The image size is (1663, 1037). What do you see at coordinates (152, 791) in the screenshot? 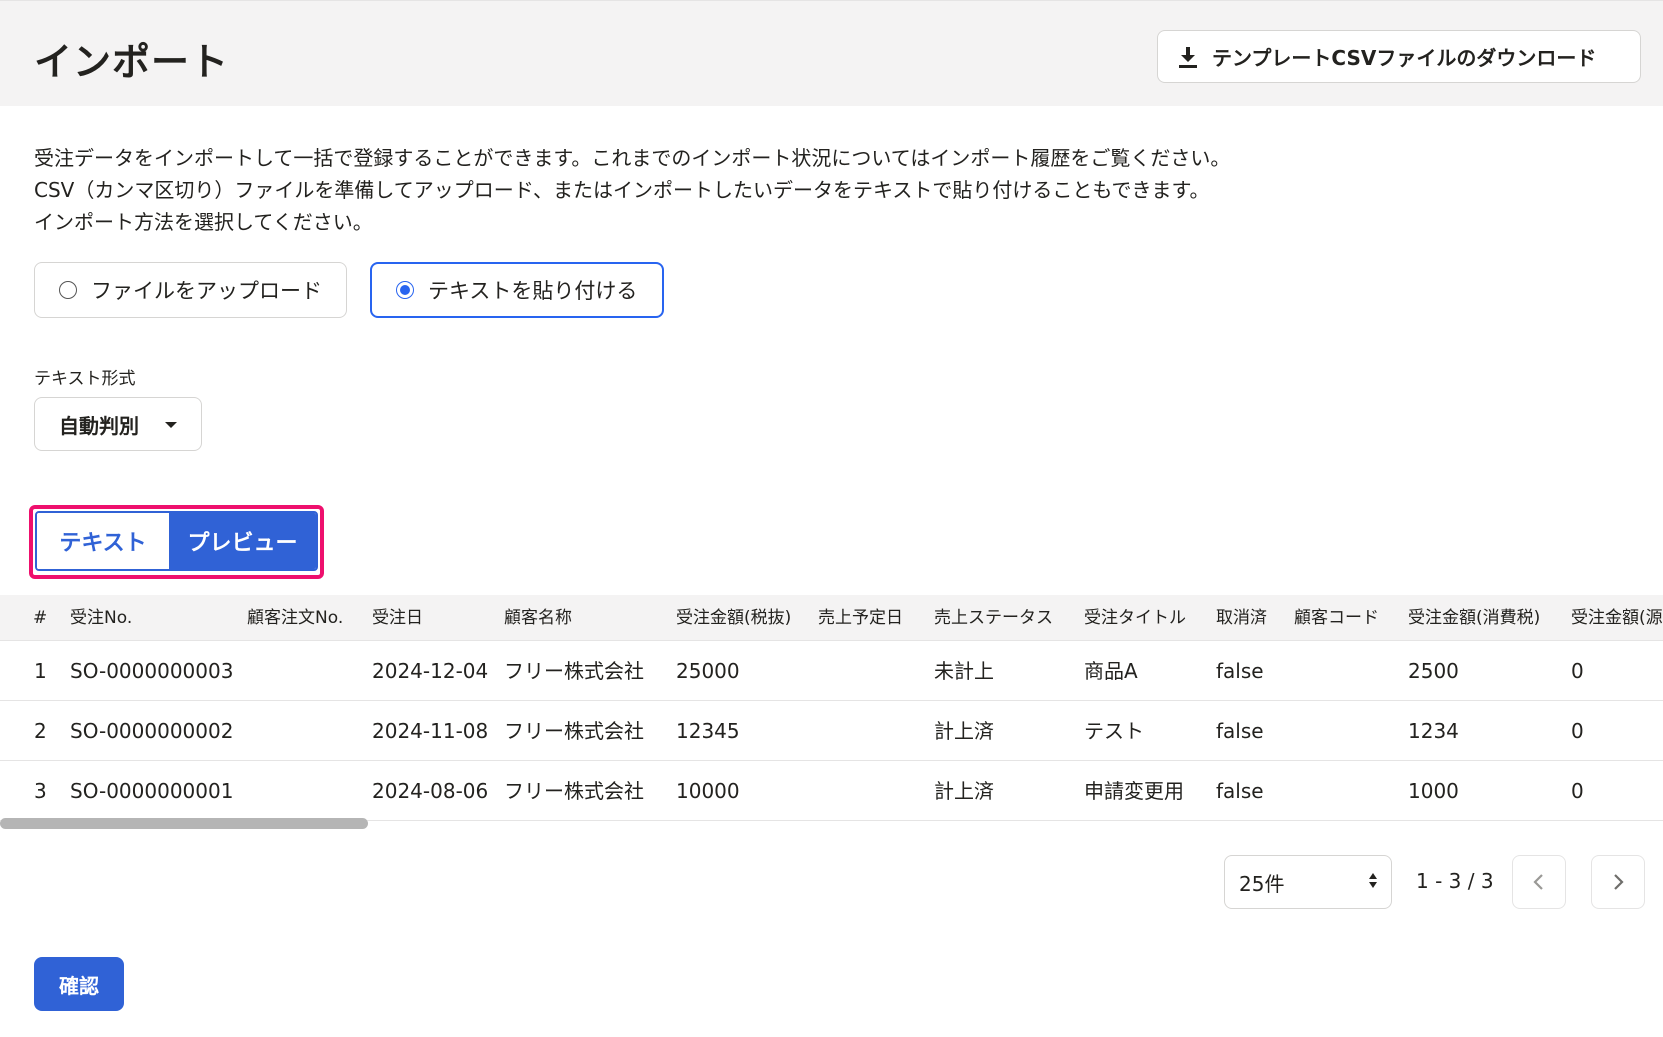
I see `table-cell: SO-0000000001` at bounding box center [152, 791].